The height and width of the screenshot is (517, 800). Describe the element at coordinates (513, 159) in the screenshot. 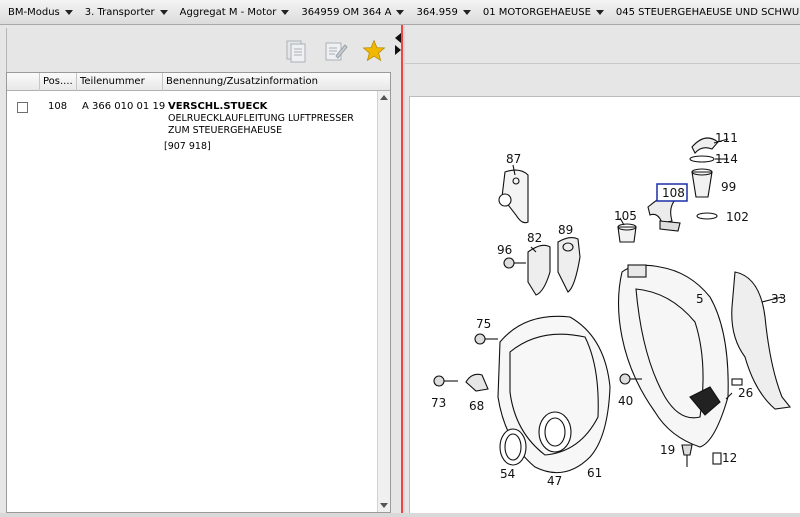

I see `callout-87: 87` at that location.